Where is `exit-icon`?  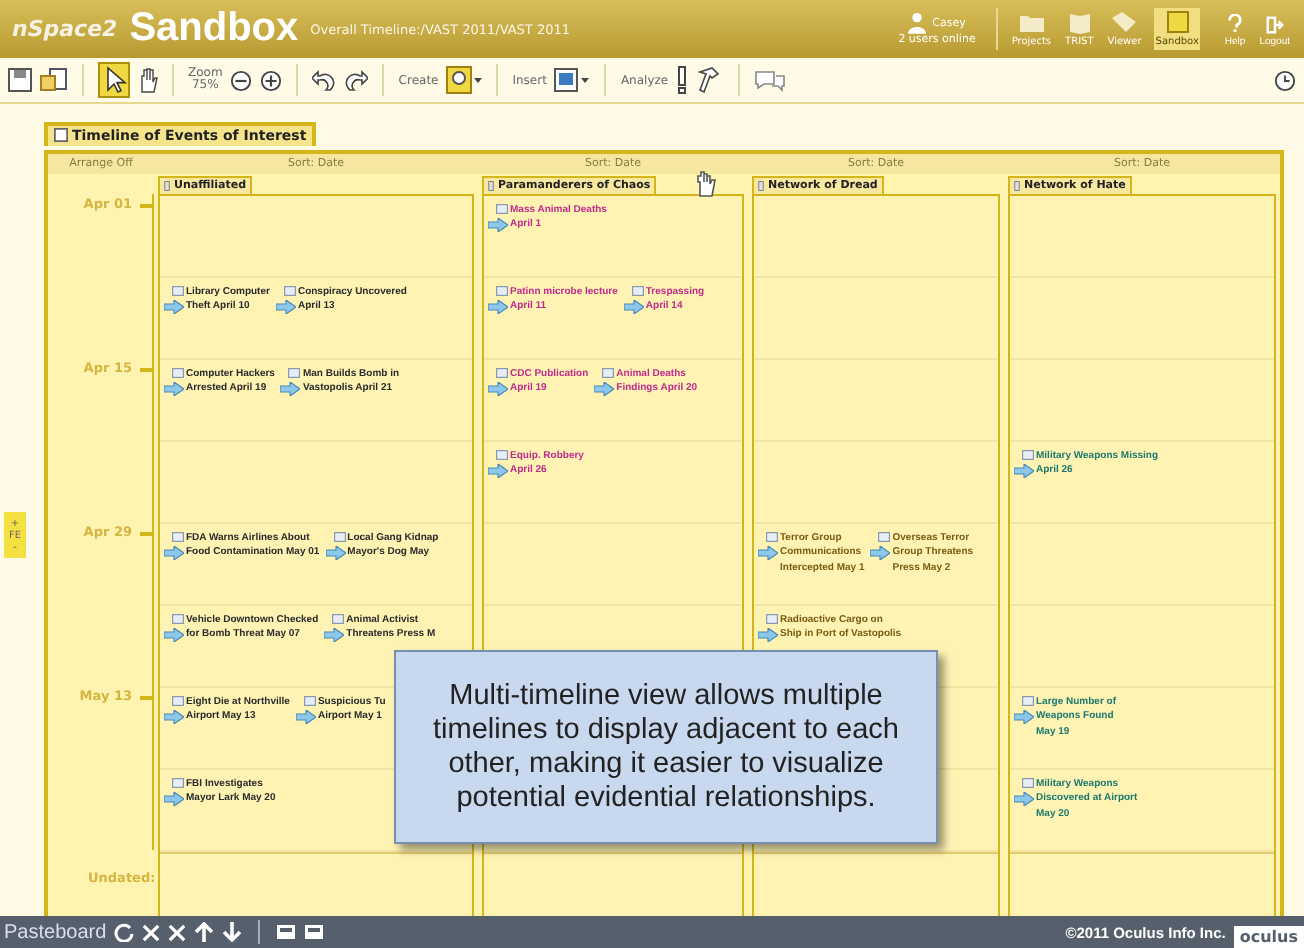 exit-icon is located at coordinates (1274, 25).